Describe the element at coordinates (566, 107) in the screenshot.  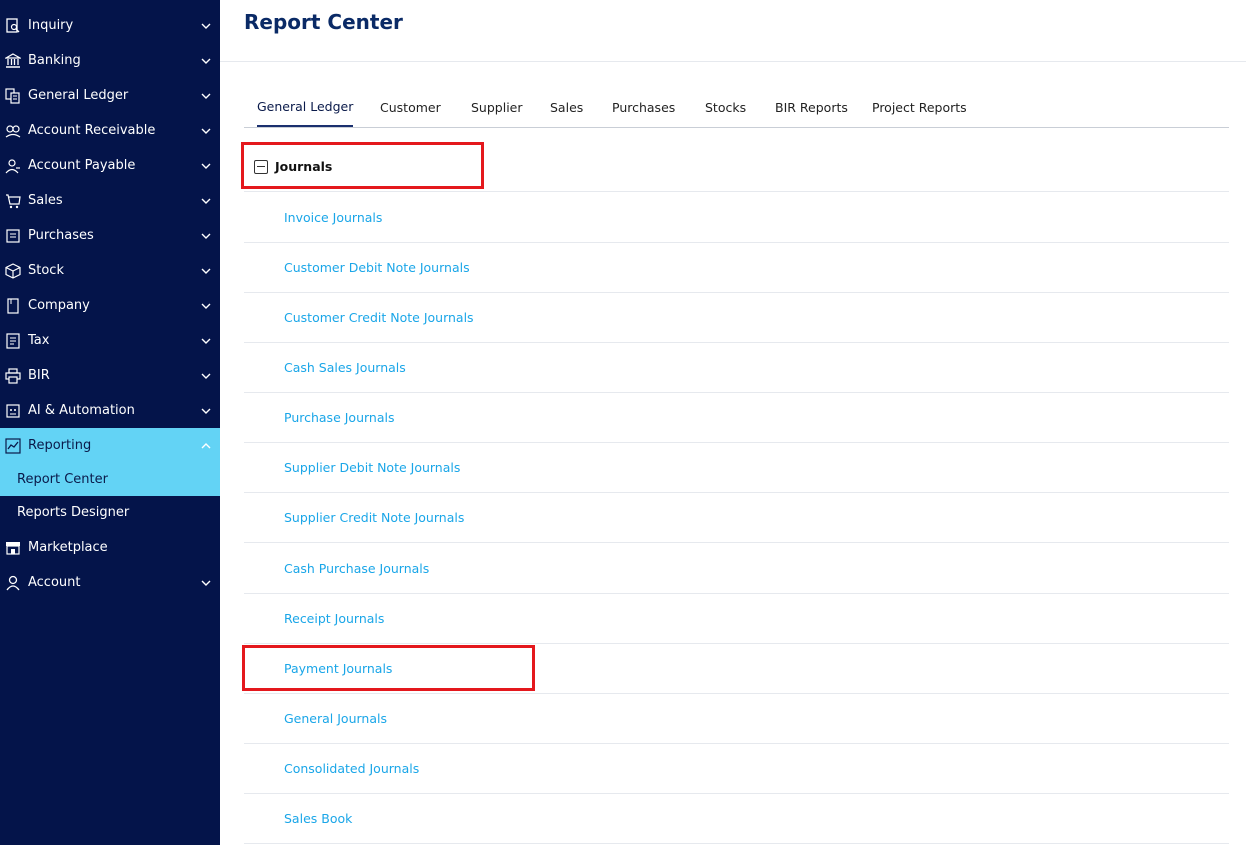
I see `tab-sales: Sales` at that location.